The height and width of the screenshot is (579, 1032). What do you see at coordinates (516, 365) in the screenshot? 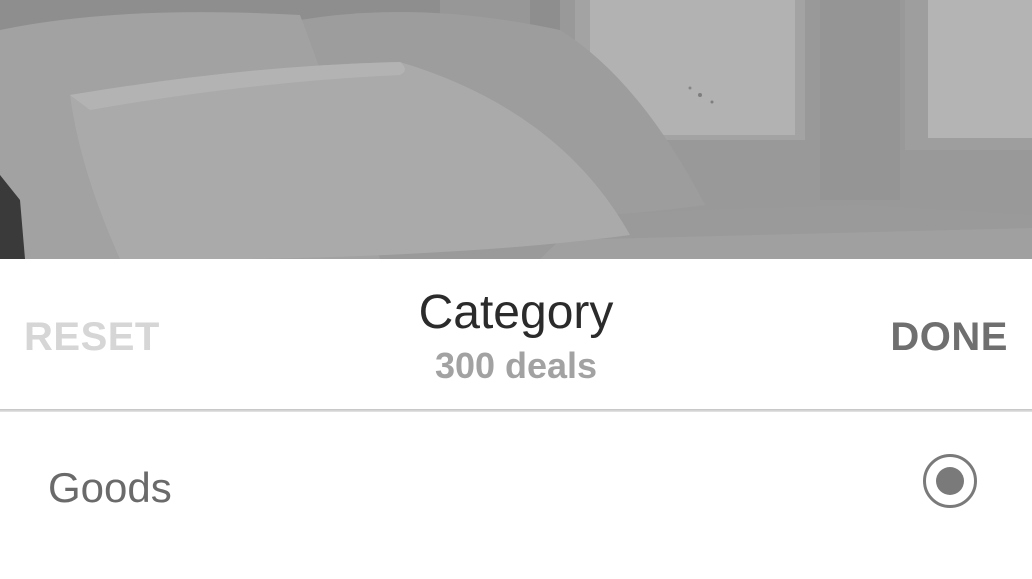
I see `deals-count: 300 deals` at bounding box center [516, 365].